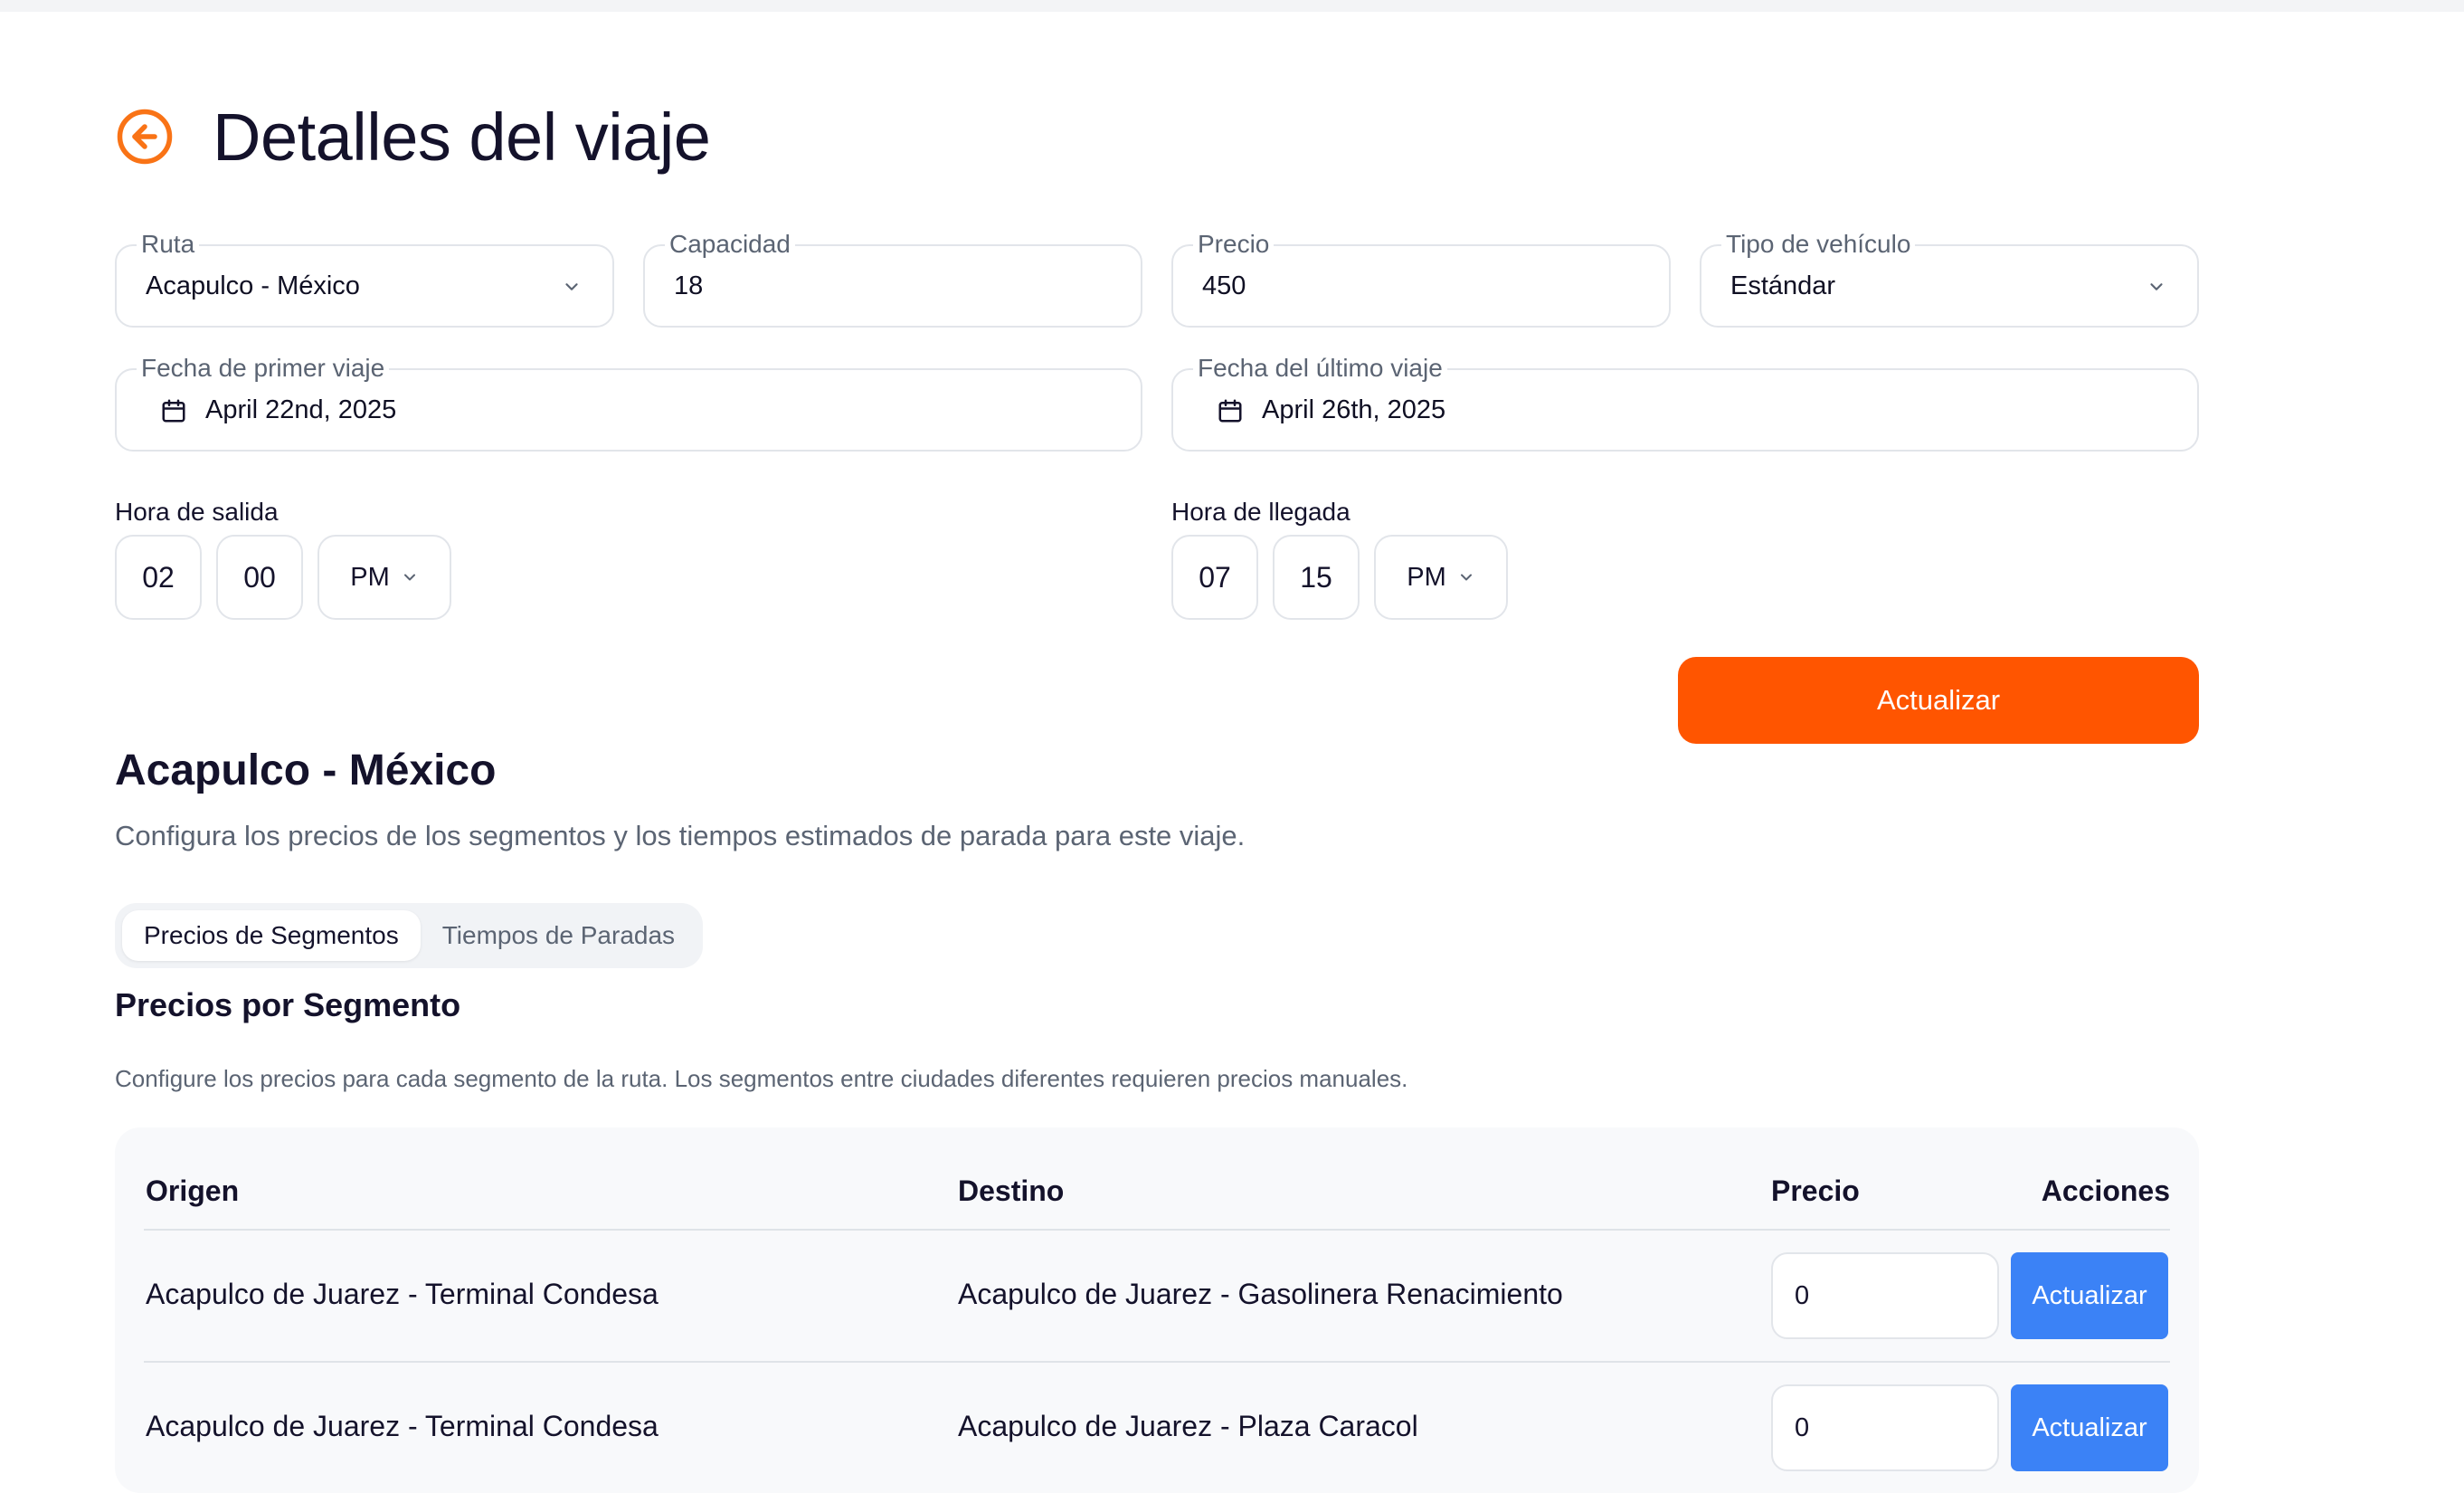 The height and width of the screenshot is (1493, 2464). Describe the element at coordinates (301, 409) in the screenshot. I see `first-trip-date-value: April 22nd, 2025` at that location.